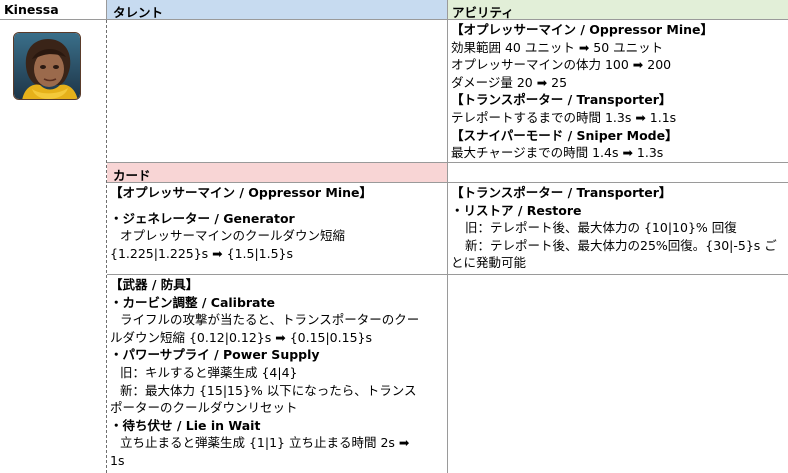  Describe the element at coordinates (489, 263) in the screenshot. I see `card-item-desc: とに発動可能` at that location.